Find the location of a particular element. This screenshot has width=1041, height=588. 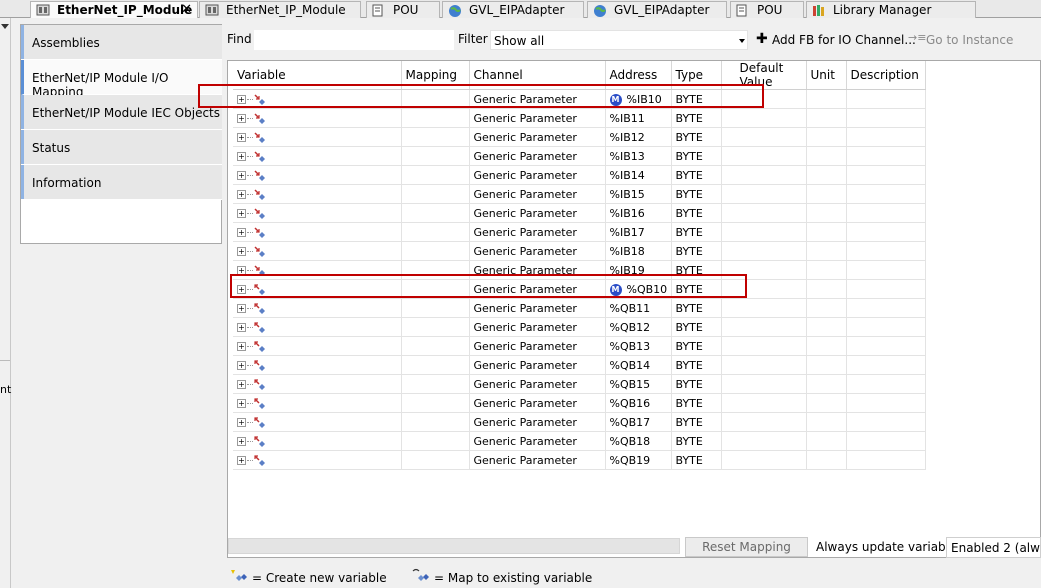

table-row: + Generic Parameter %IB19 BYTE is located at coordinates (579, 270).